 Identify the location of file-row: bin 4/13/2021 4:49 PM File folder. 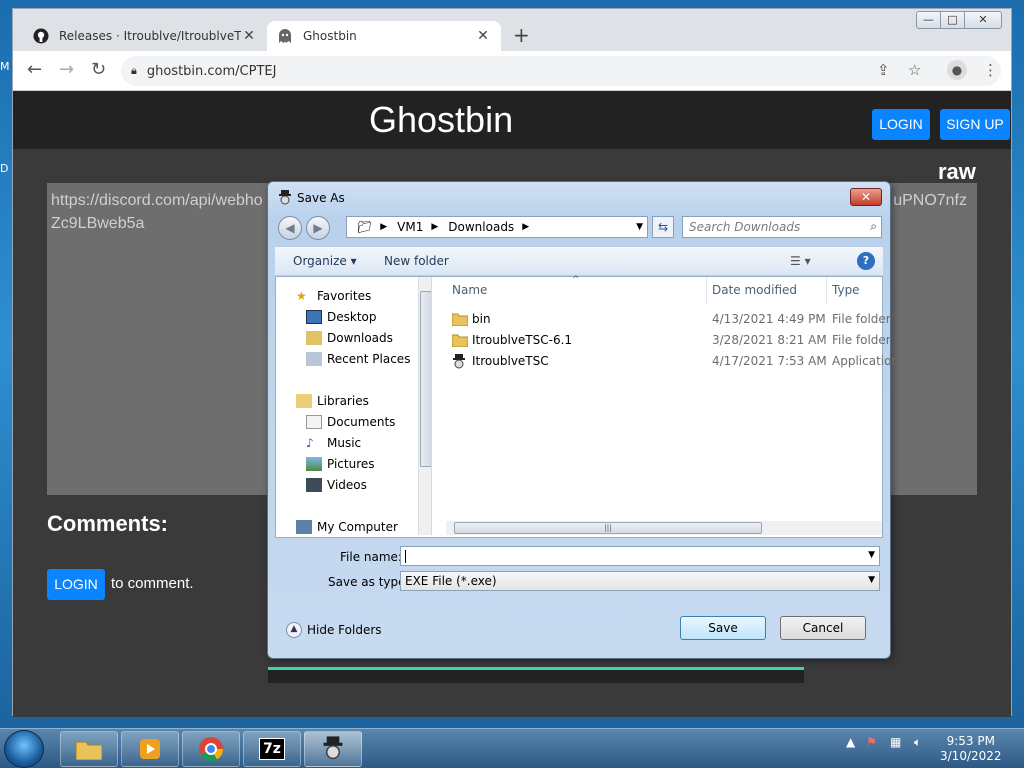
(668, 319).